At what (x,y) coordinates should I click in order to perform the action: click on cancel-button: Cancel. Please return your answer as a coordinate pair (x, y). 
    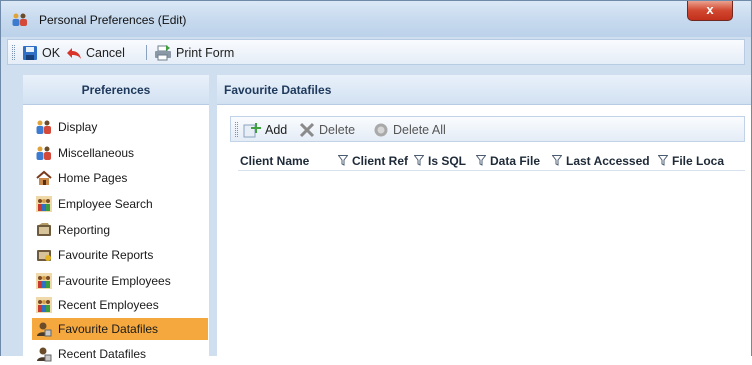
    Looking at the image, I should click on (95, 52).